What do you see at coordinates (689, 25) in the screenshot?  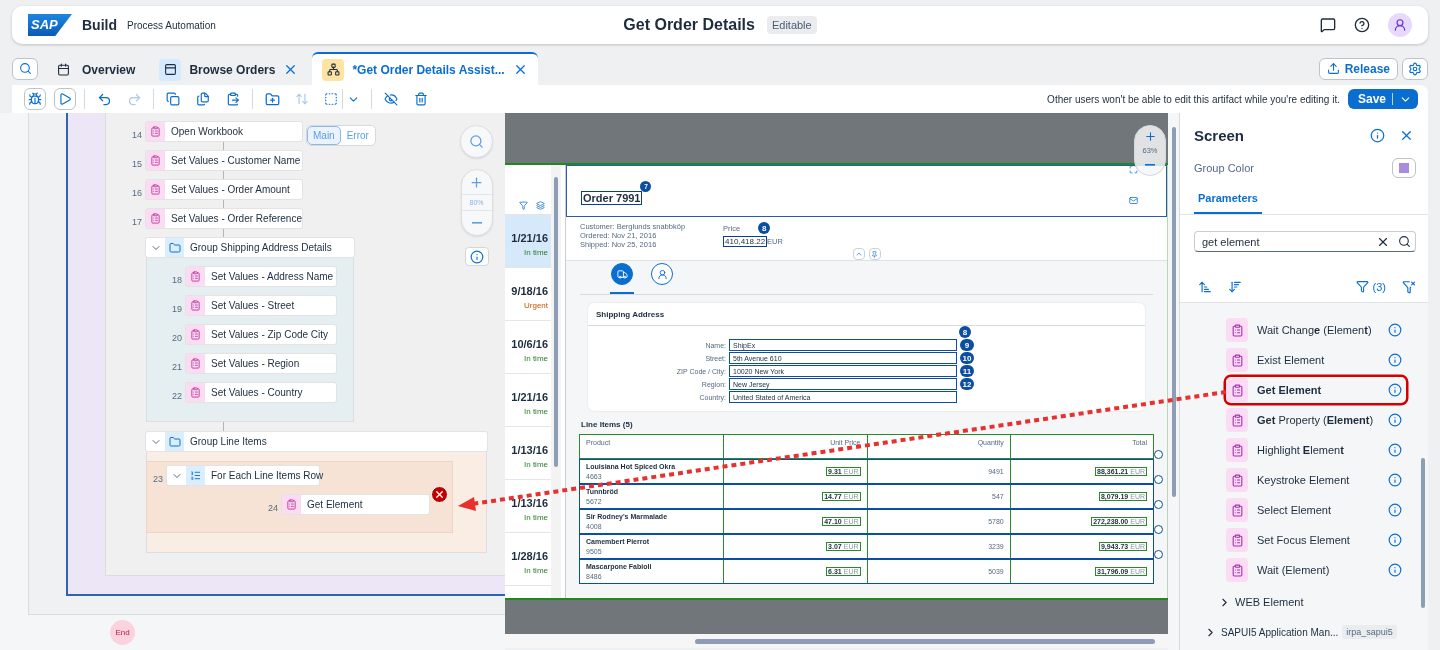 I see `page-title: Get Order Details` at bounding box center [689, 25].